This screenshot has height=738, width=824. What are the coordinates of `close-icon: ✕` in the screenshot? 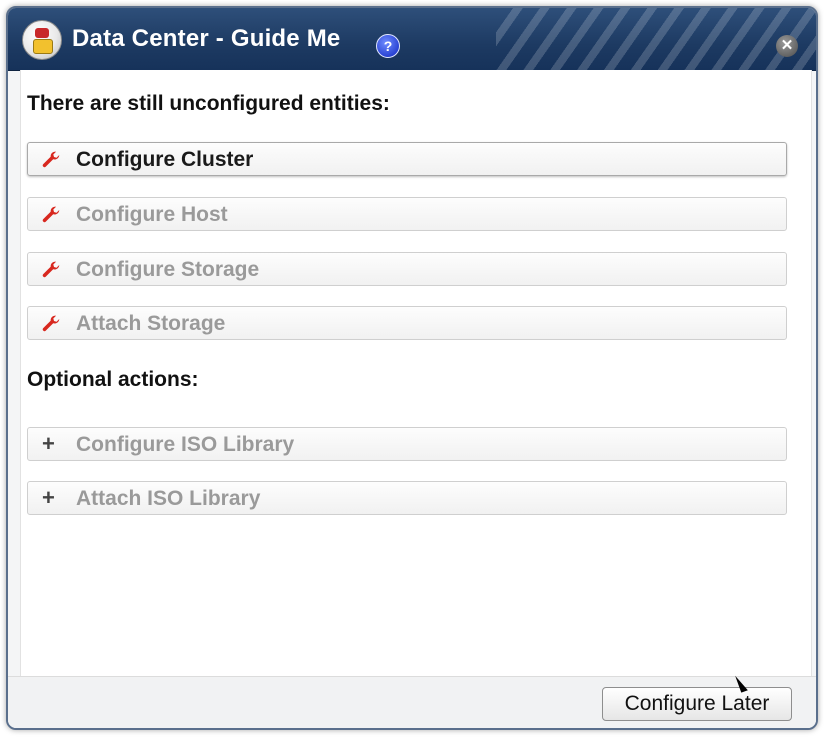 It's located at (787, 46).